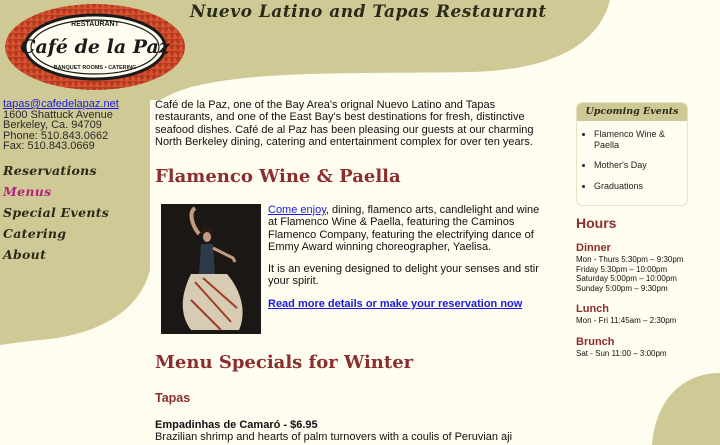  Describe the element at coordinates (73, 233) in the screenshot. I see `nav-catering: Catering` at that location.